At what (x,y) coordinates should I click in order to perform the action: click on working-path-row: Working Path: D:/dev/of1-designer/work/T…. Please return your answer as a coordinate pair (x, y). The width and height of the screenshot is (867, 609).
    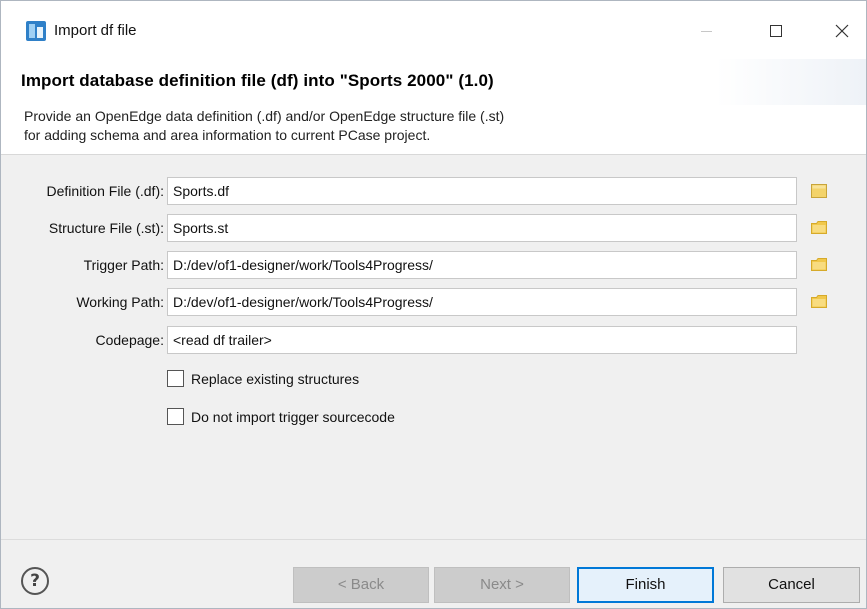
    Looking at the image, I should click on (433, 302).